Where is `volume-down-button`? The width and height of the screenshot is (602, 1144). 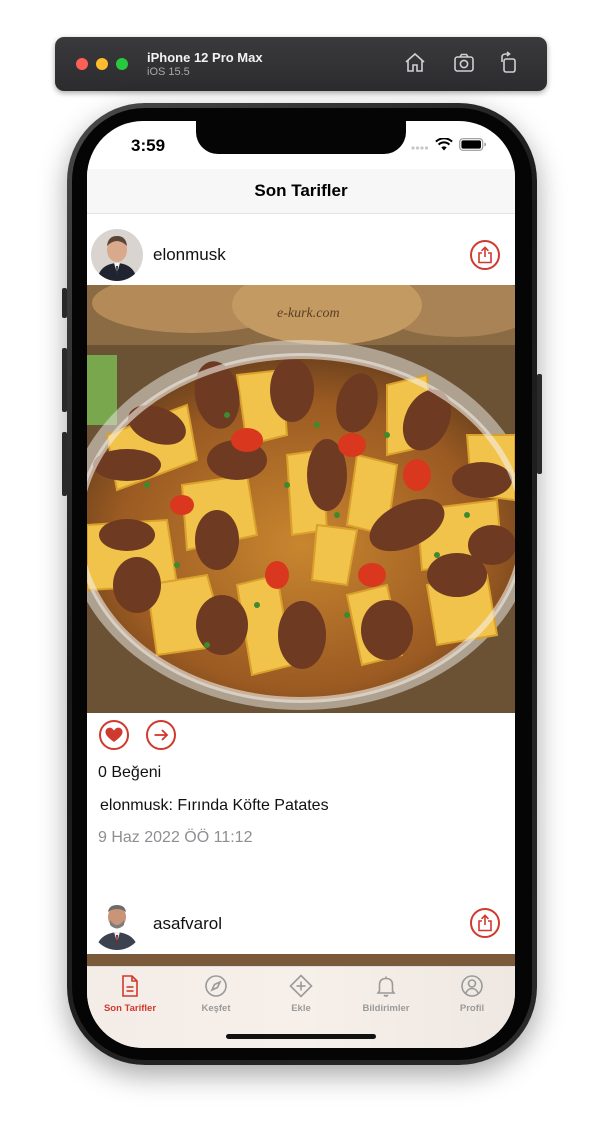 volume-down-button is located at coordinates (64, 464).